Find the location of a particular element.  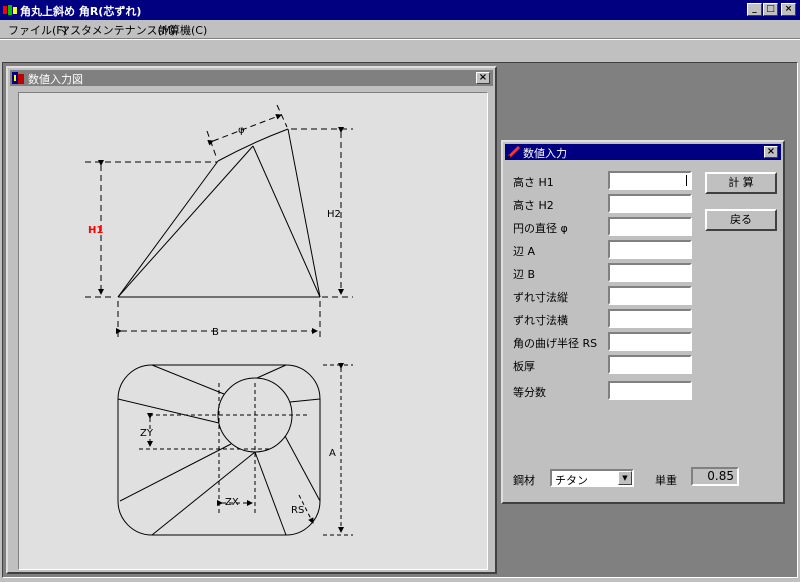

input-side-a is located at coordinates (650, 249).